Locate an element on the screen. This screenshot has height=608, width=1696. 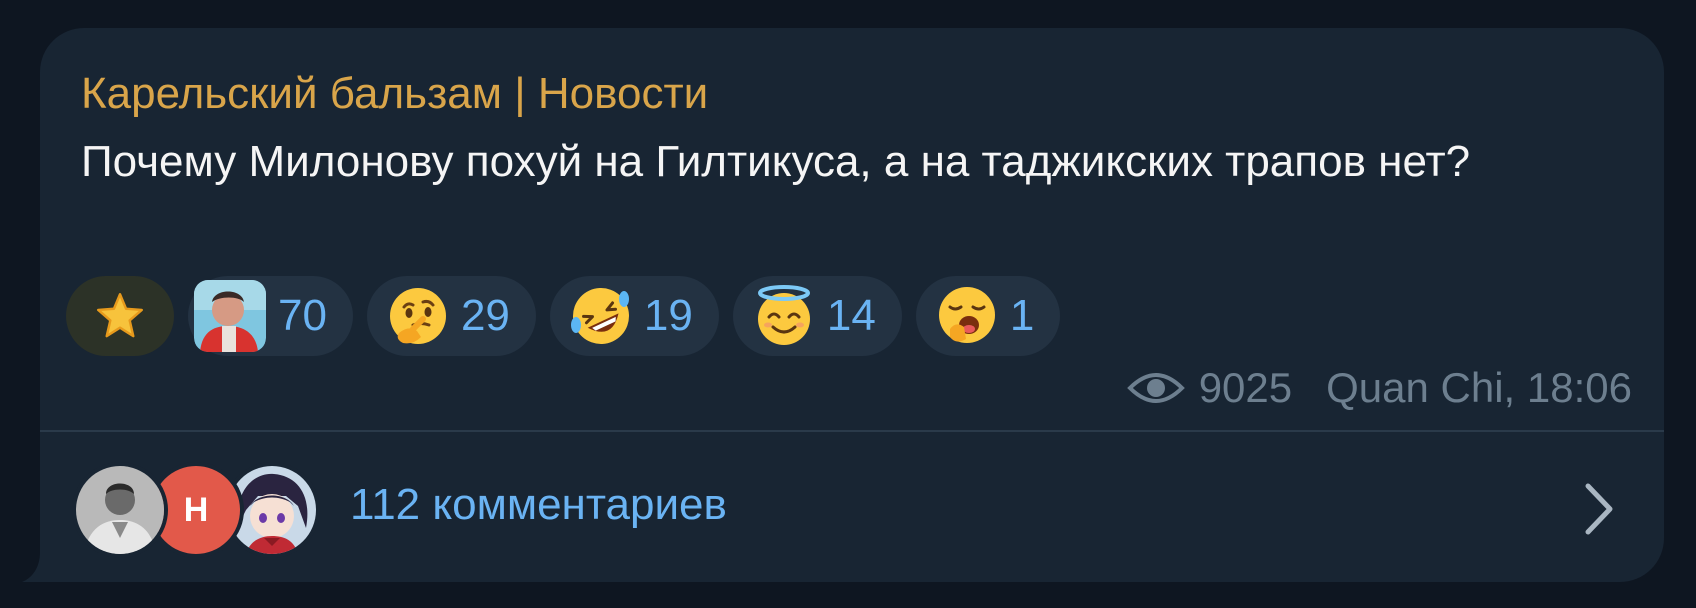
view-count: 9025 is located at coordinates (1245, 387).